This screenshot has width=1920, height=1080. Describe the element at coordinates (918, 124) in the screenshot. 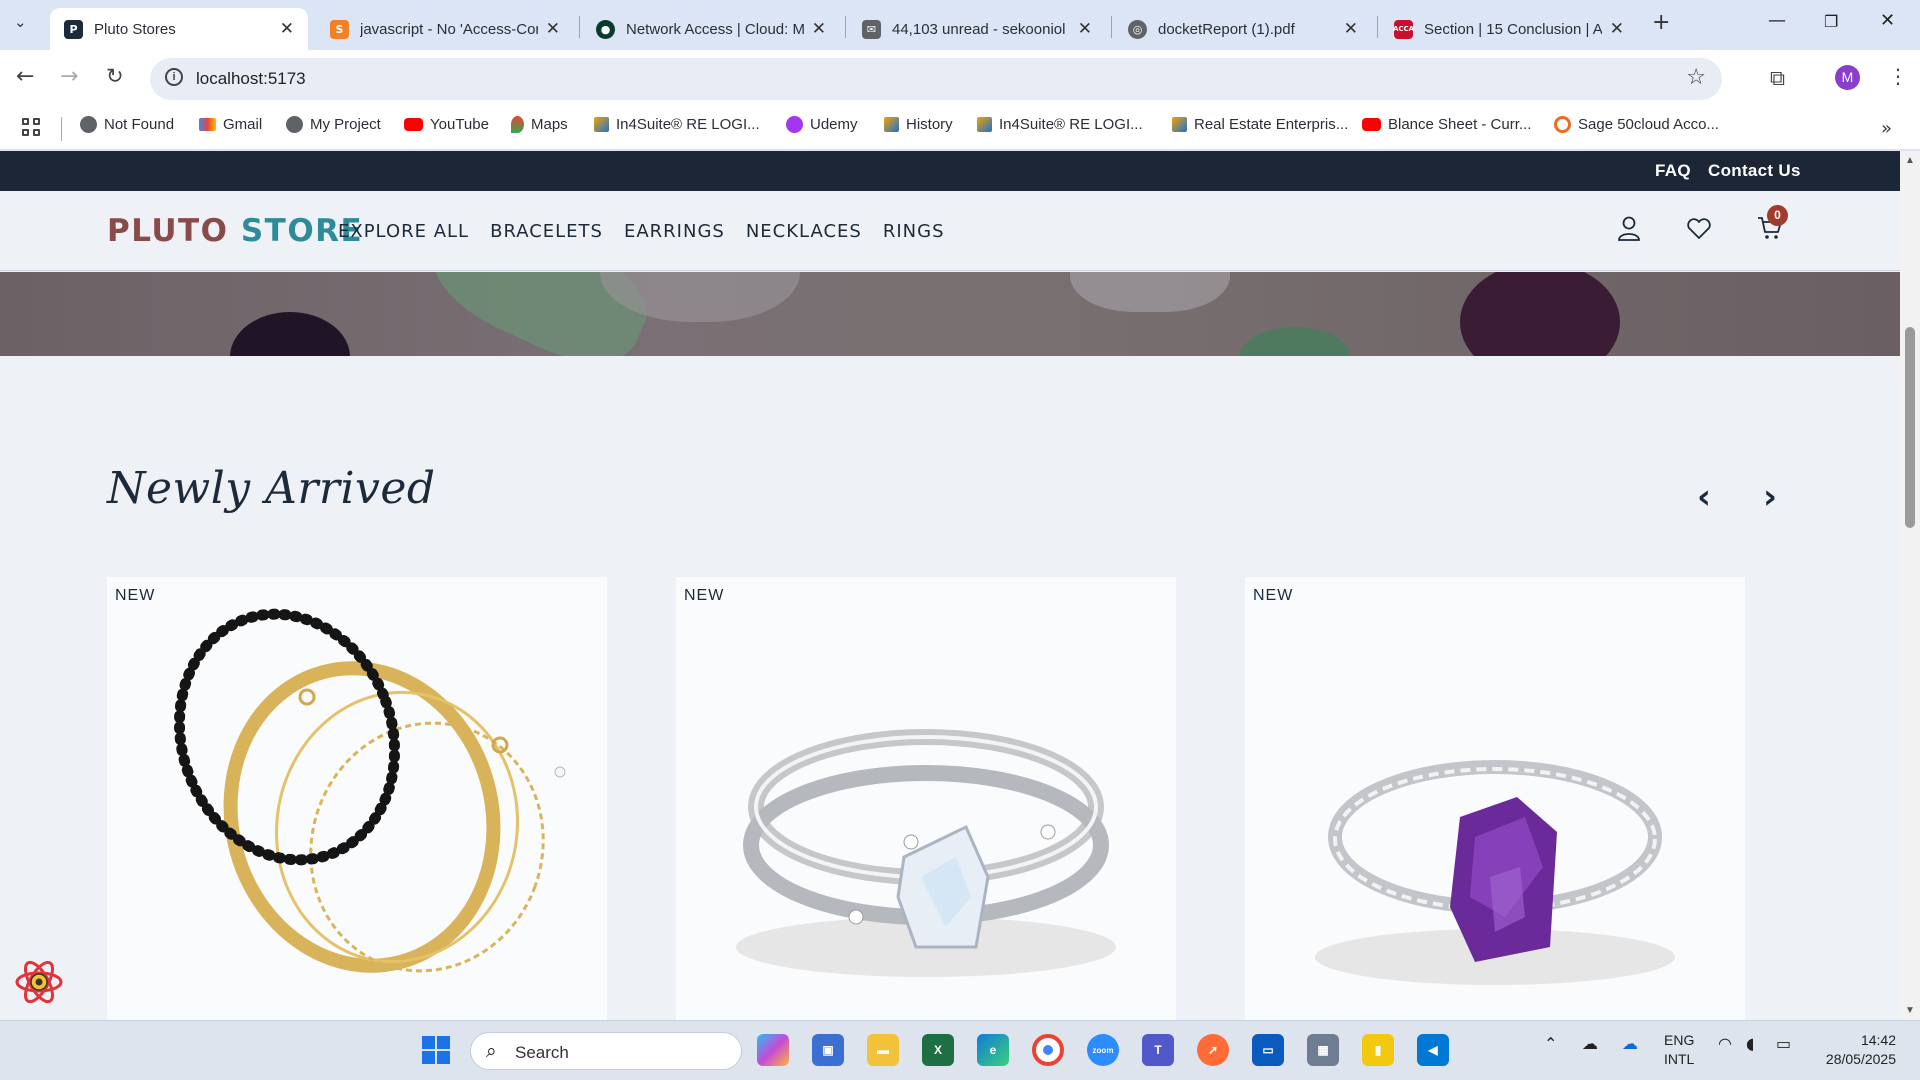

I see `bookmark-history: History` at that location.